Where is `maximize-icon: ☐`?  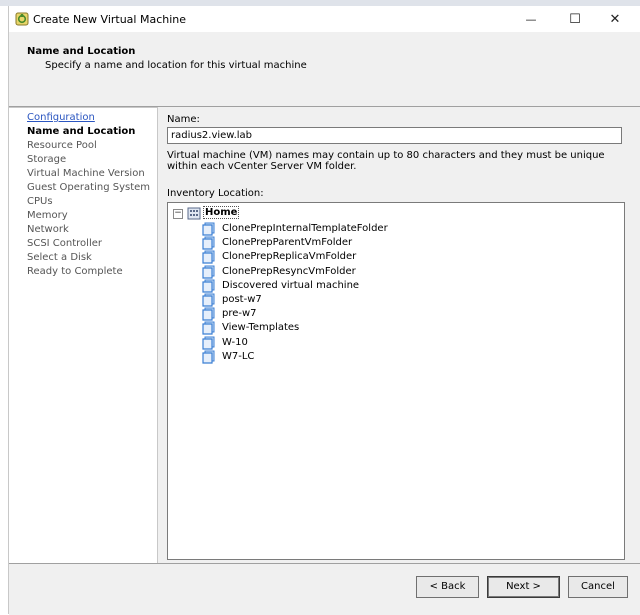
maximize-icon: ☐ is located at coordinates (575, 19).